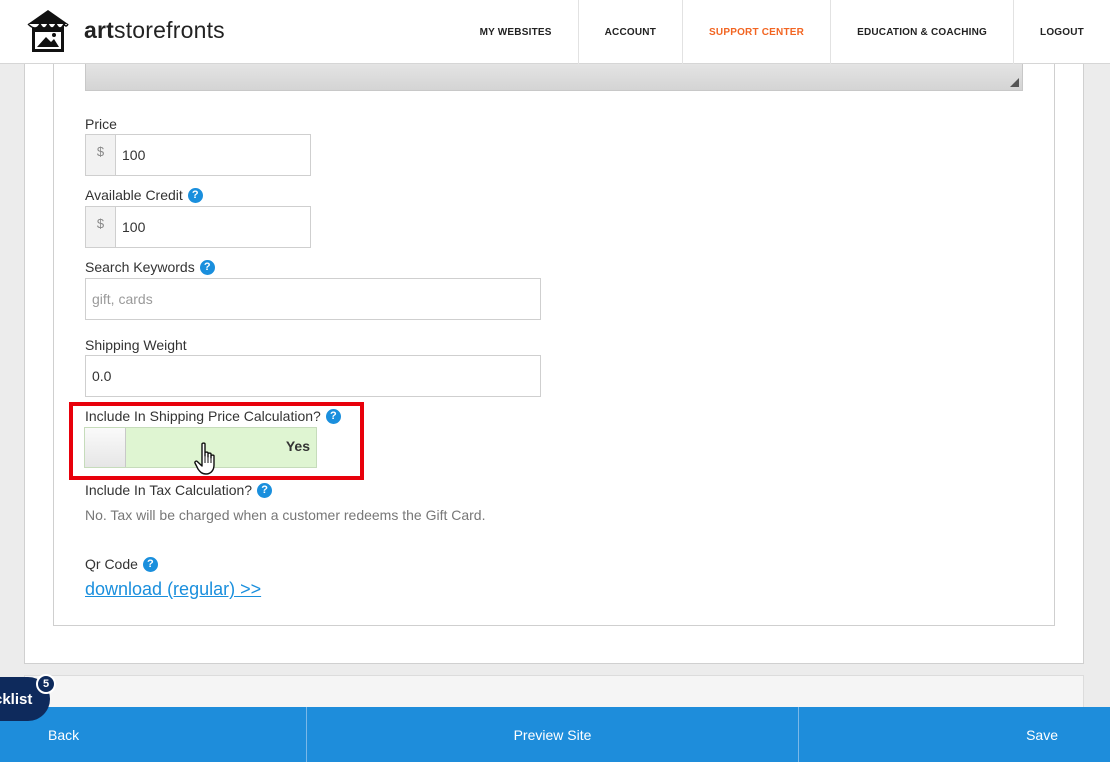 This screenshot has height=762, width=1110. I want to click on shipping-weight-label: Shipping Weight, so click(136, 345).